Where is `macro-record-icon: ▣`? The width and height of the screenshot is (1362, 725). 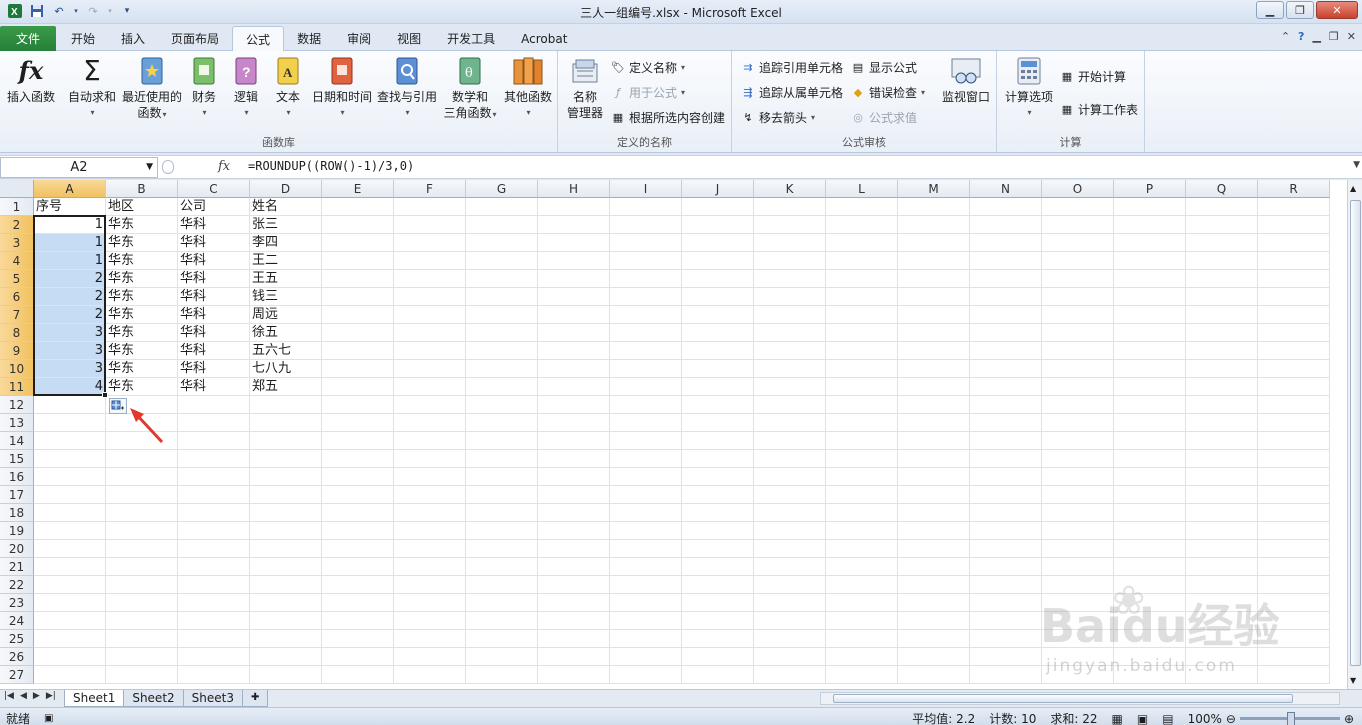 macro-record-icon: ▣ is located at coordinates (48, 718).